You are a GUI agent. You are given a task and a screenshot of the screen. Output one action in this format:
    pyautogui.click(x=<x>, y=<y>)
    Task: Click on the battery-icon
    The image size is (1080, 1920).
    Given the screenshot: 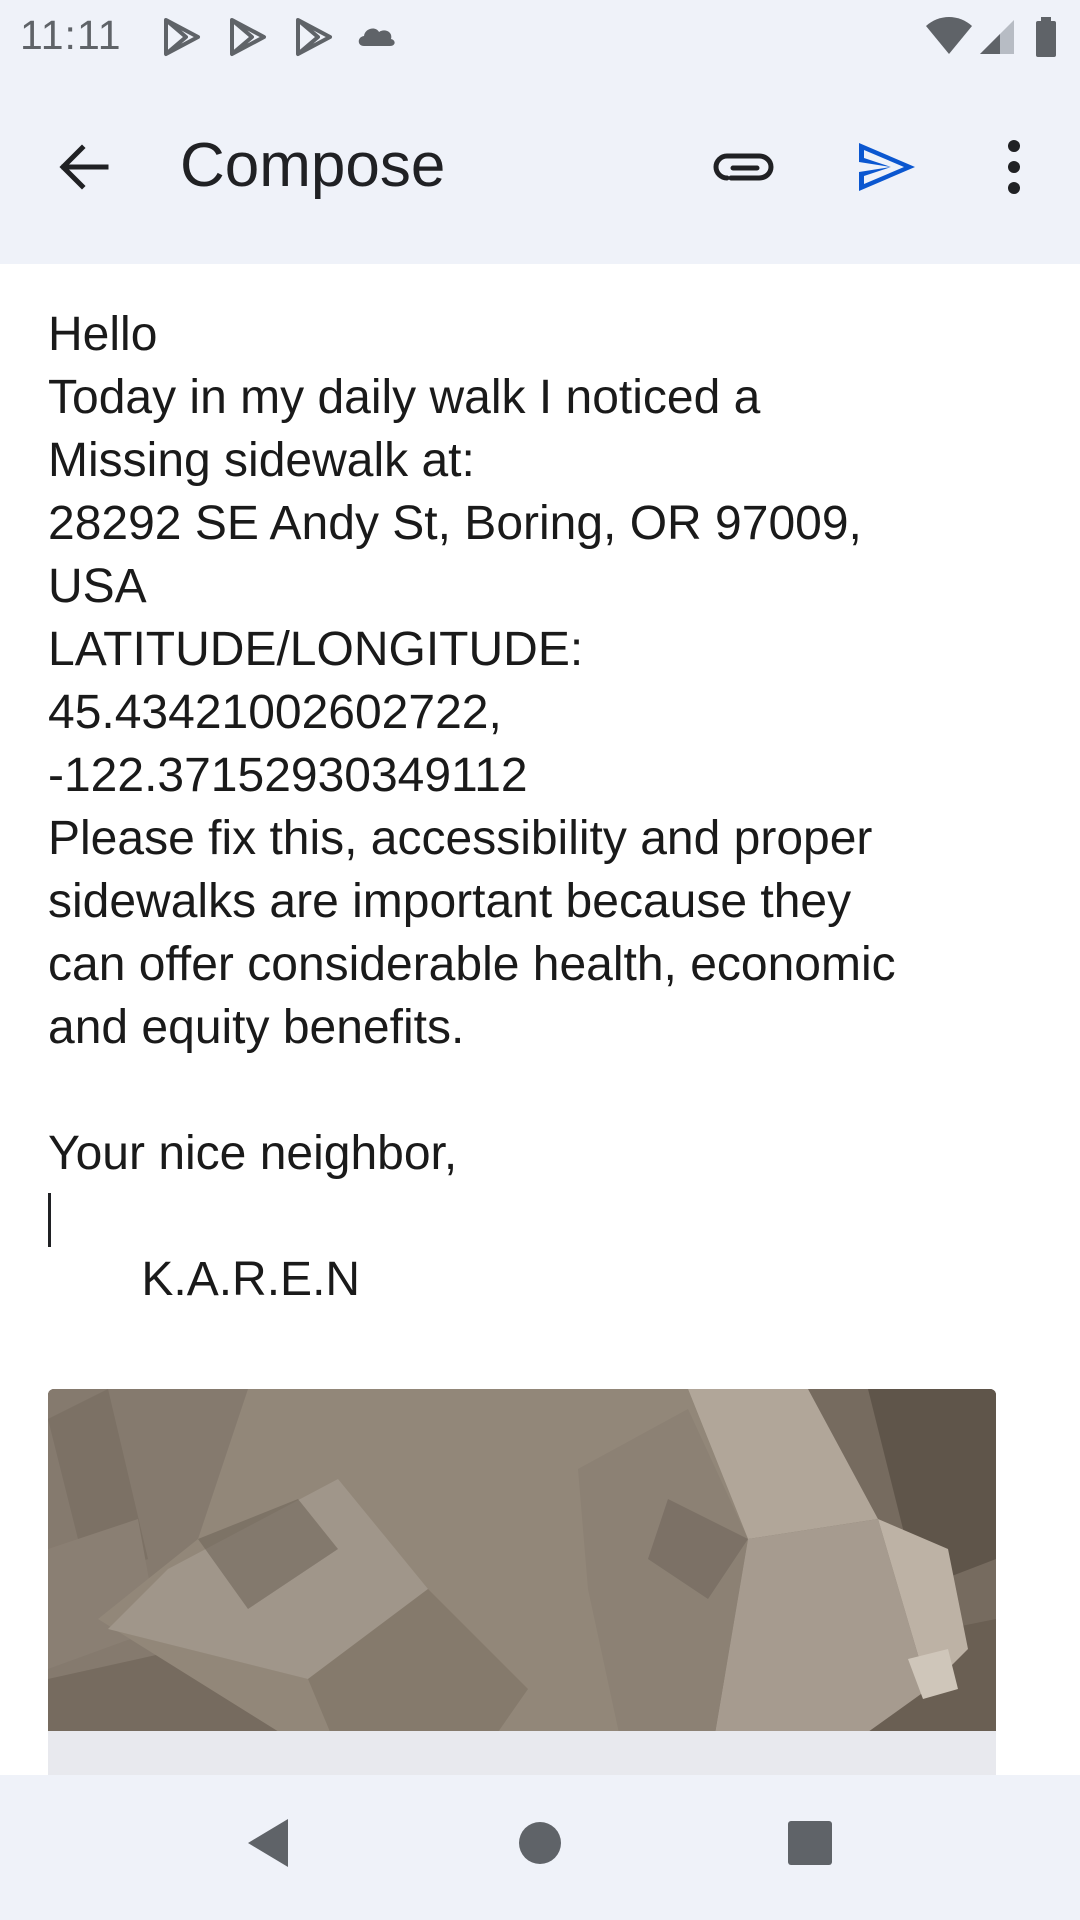 What is the action you would take?
    pyautogui.click(x=1047, y=37)
    